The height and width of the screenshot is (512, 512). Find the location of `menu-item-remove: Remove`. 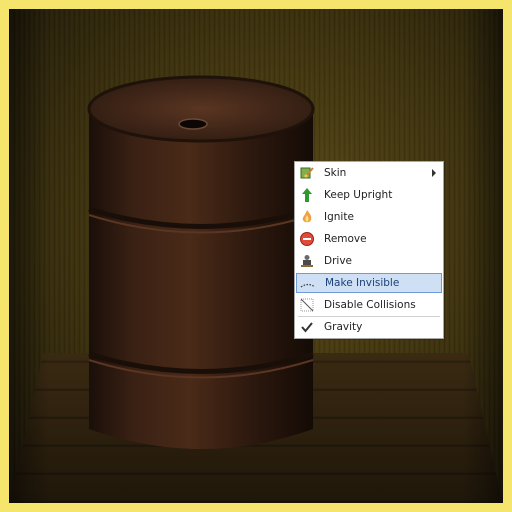

menu-item-remove: Remove is located at coordinates (369, 239).